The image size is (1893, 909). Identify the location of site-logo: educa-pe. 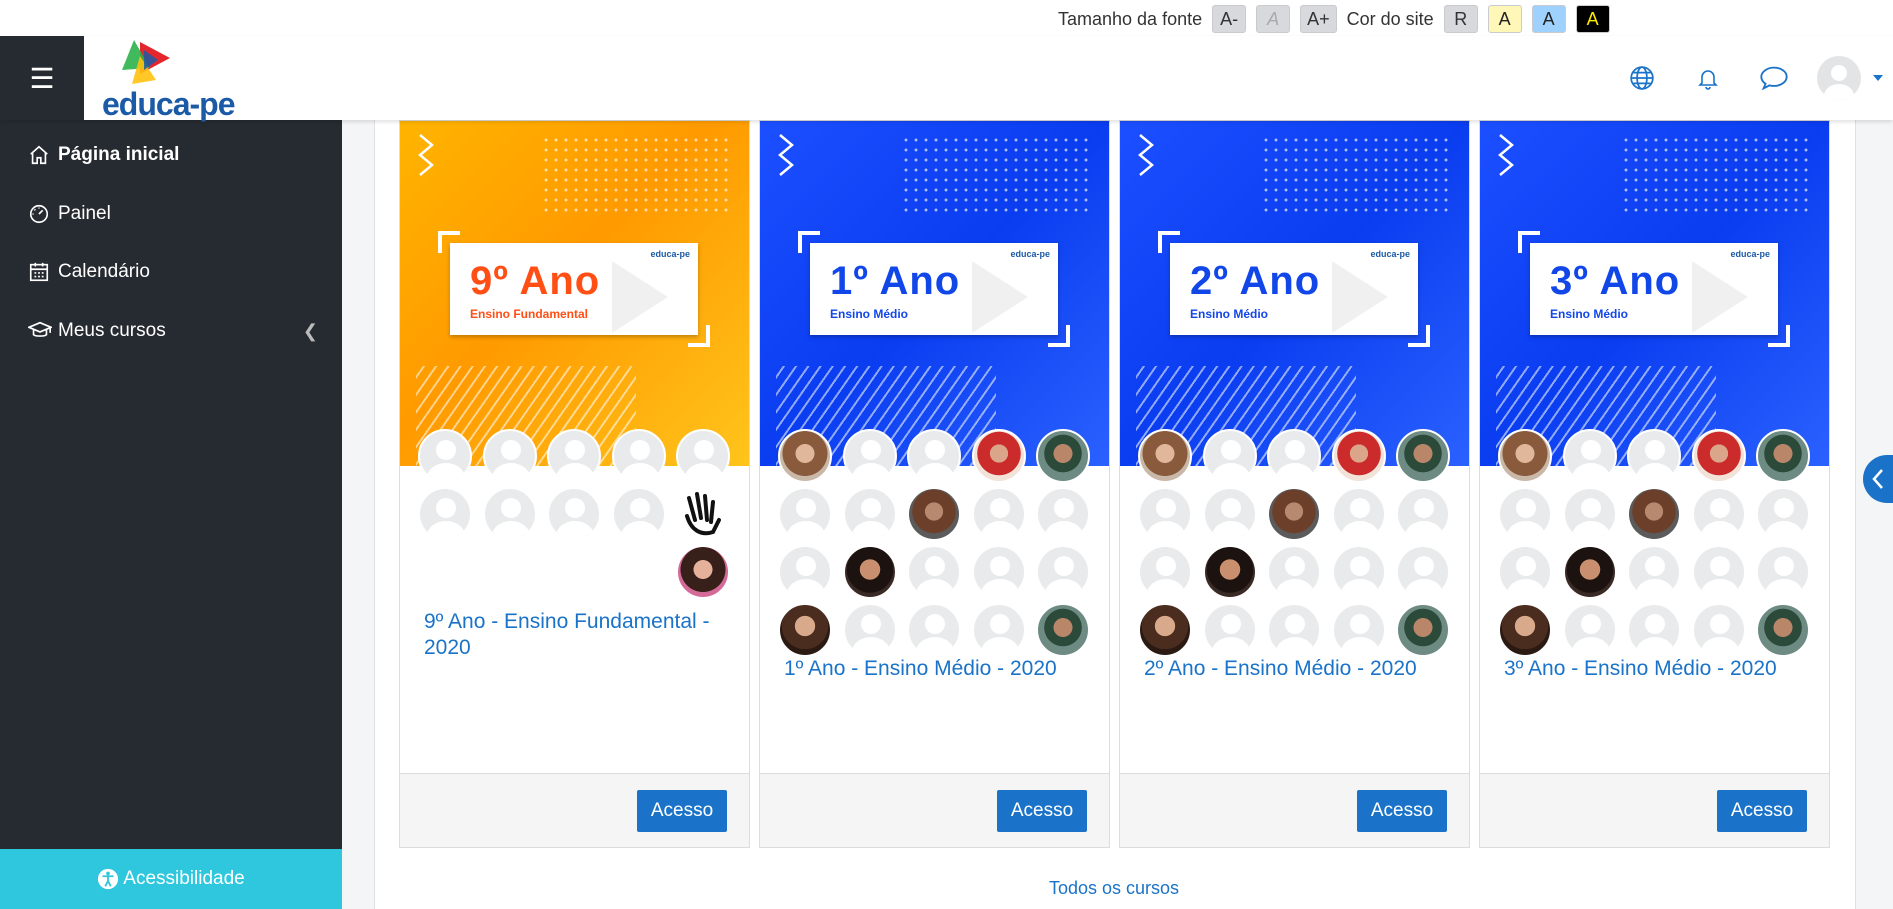
(175, 79).